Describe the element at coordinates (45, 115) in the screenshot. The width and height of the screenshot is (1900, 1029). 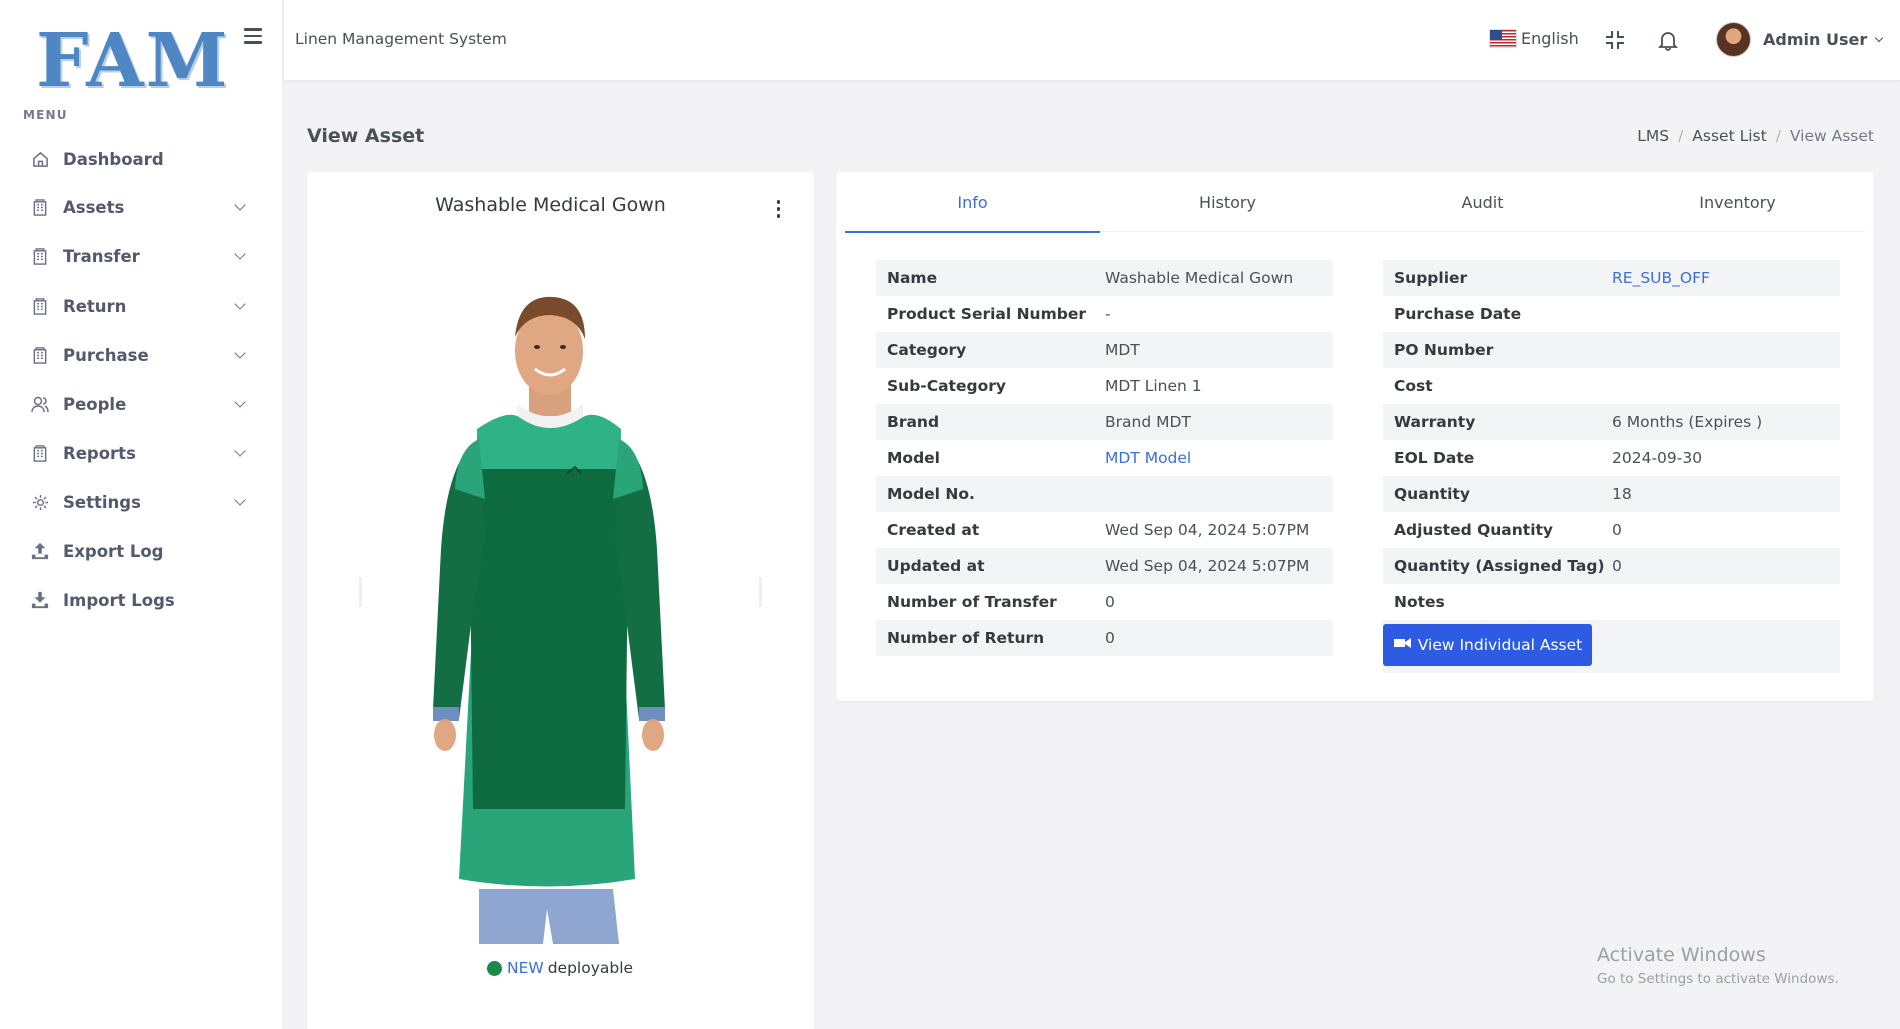
I see `menu-title: MENU` at that location.